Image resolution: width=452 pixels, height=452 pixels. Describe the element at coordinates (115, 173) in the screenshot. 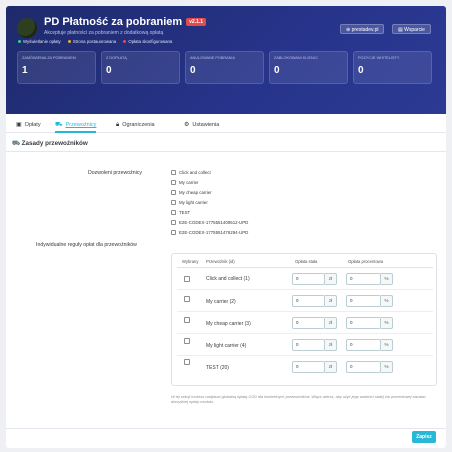

I see `allowed-carriers-label: Dozwoleni przewoźnicy` at that location.